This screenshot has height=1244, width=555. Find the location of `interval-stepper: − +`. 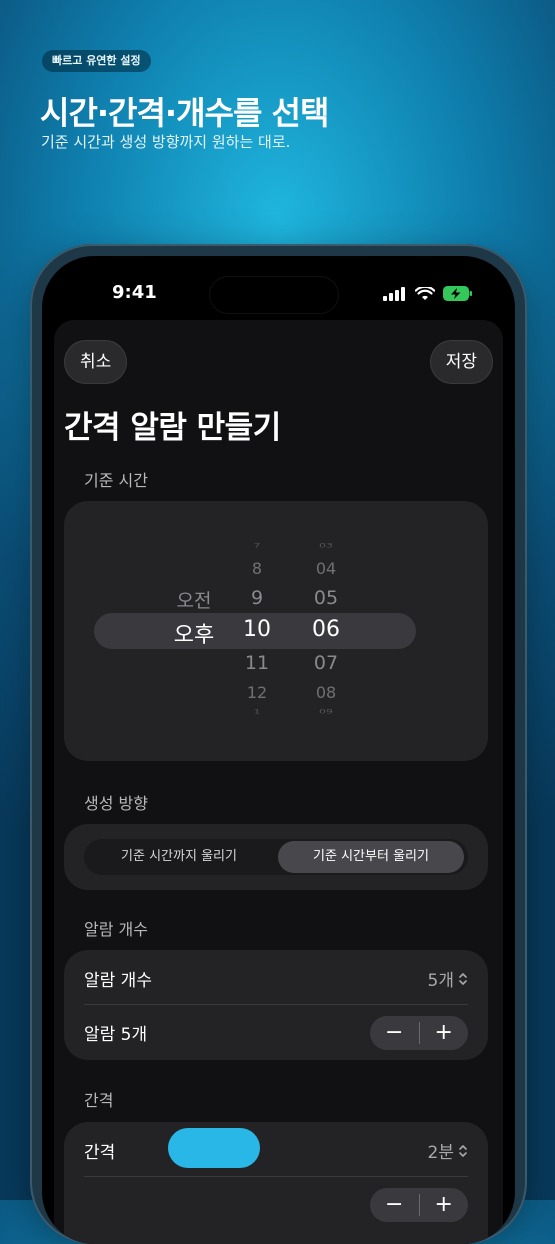

interval-stepper: − + is located at coordinates (419, 1205).